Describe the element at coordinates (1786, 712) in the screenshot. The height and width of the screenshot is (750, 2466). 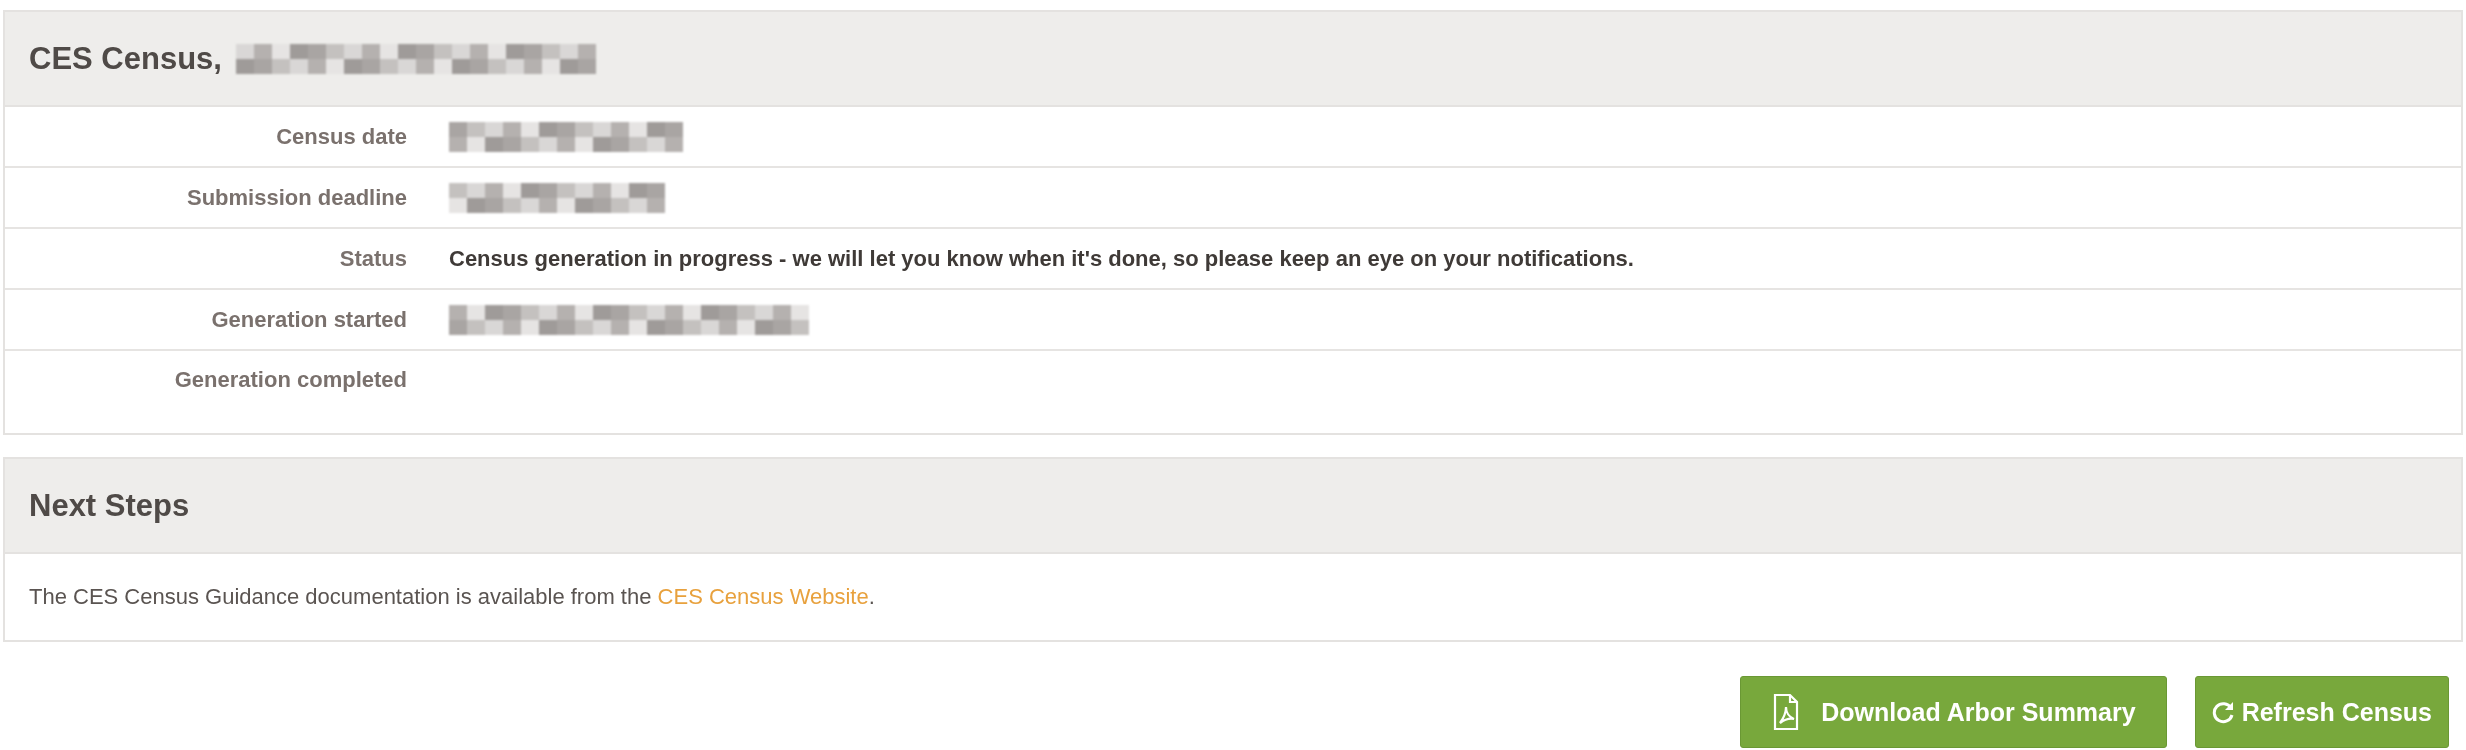
I see `pdf-file-icon` at that location.